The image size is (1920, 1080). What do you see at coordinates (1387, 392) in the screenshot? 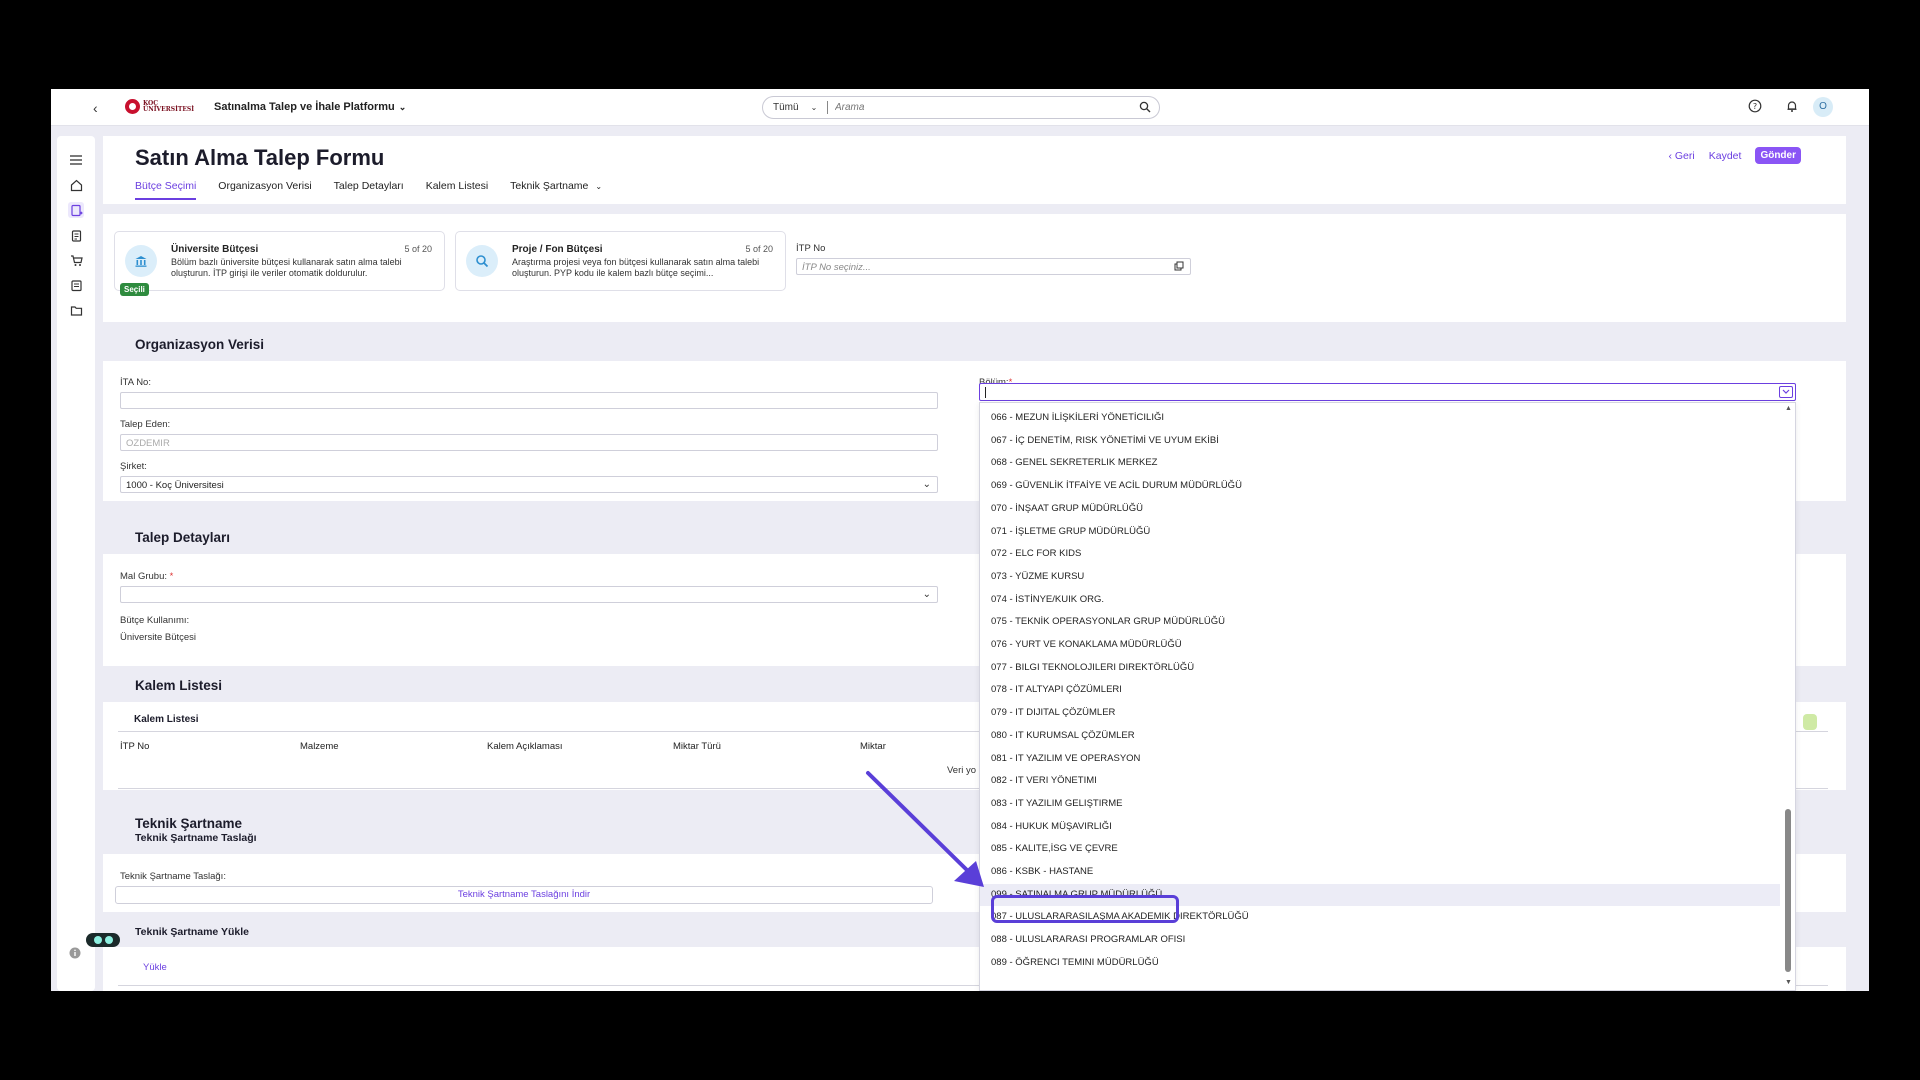
I see `bolum-combobox-input` at bounding box center [1387, 392].